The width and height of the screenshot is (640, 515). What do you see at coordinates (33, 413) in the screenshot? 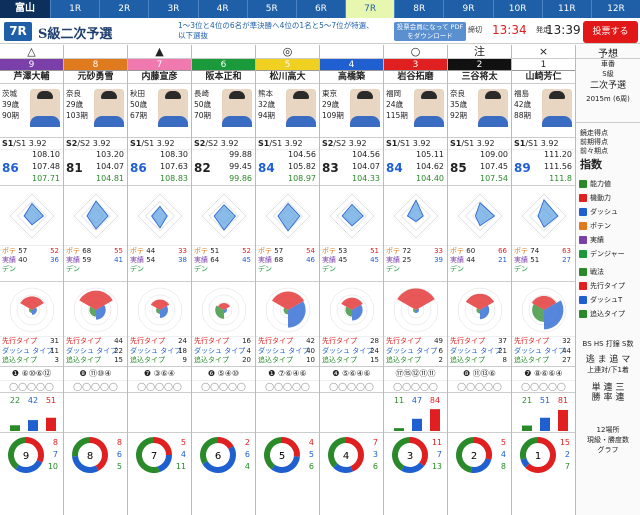
I see `bars-svg: 22 42 51` at bounding box center [33, 413].